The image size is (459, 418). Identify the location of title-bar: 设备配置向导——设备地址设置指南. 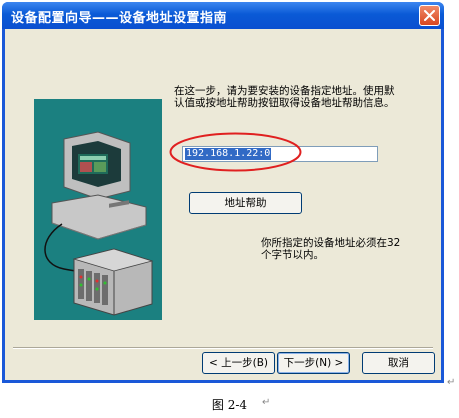
(223, 15).